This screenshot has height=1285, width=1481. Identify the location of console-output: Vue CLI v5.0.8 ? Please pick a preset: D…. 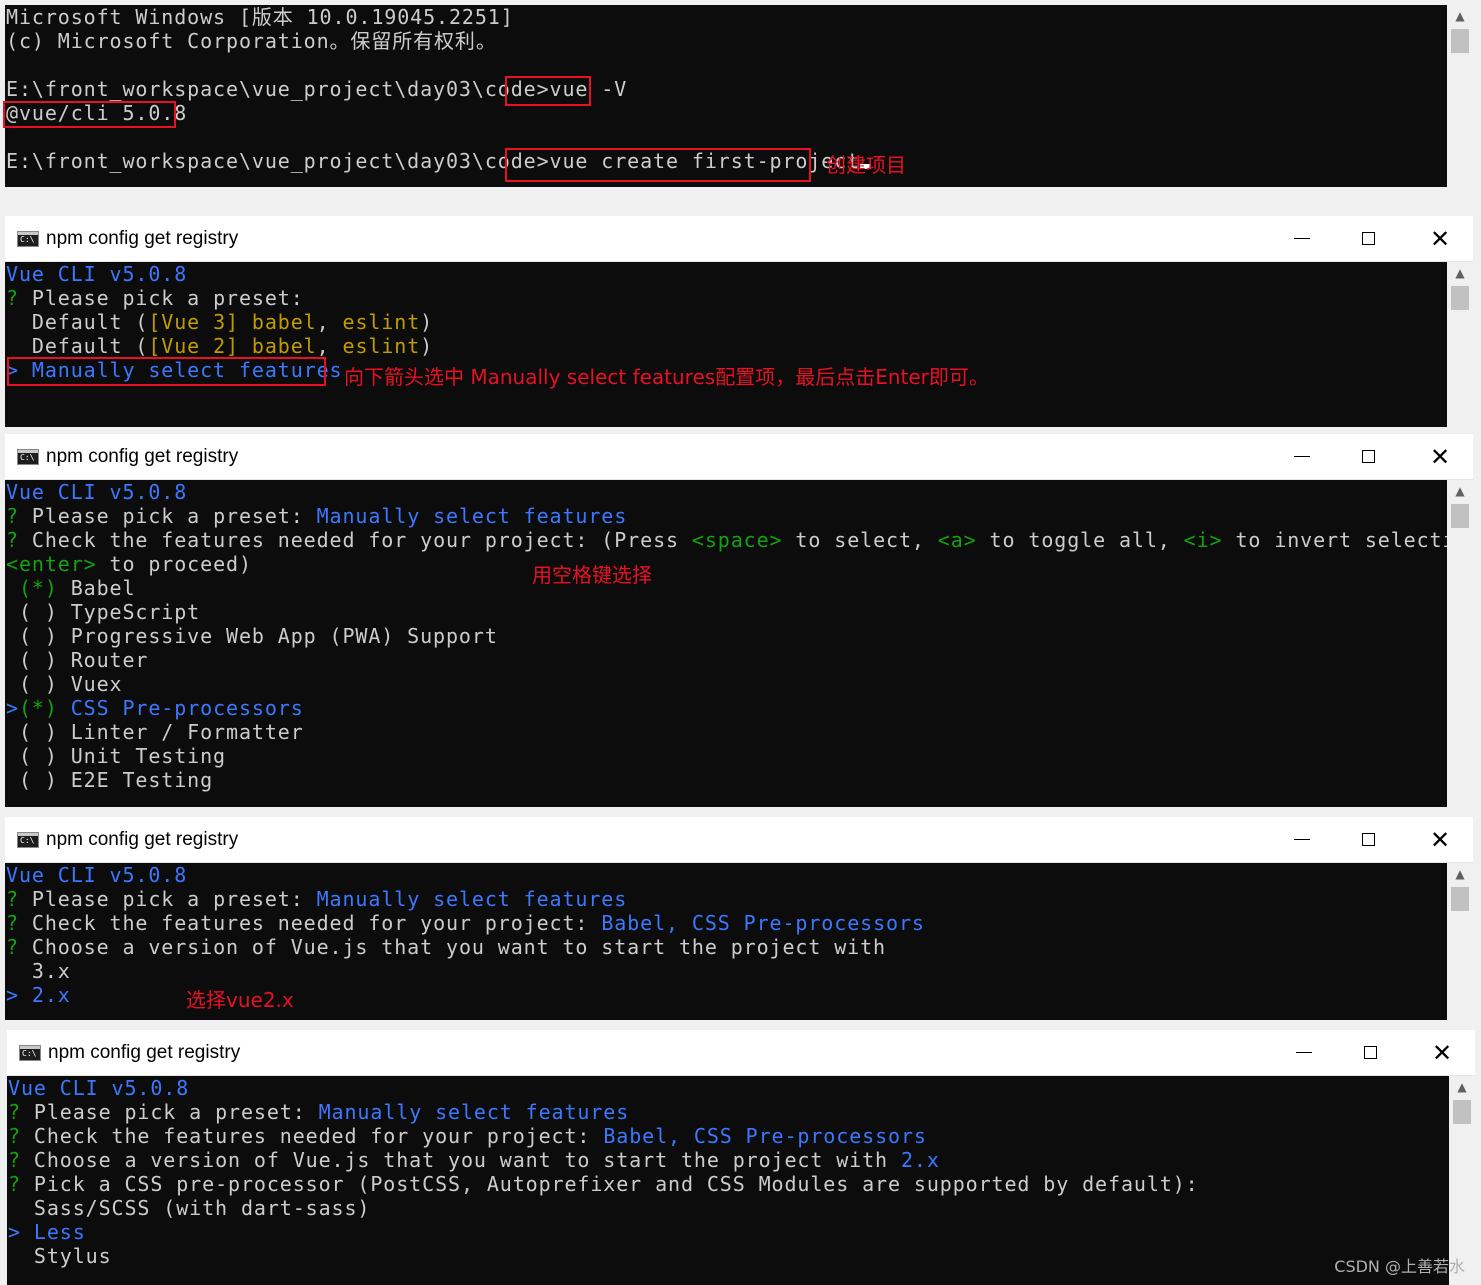
(726, 344).